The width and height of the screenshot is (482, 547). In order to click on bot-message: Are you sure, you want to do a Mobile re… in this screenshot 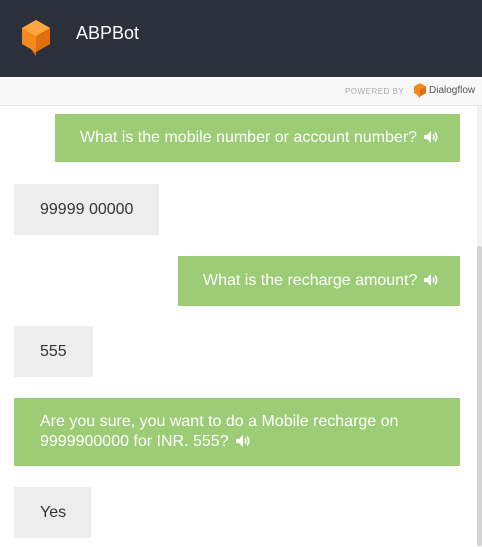, I will do `click(237, 432)`.